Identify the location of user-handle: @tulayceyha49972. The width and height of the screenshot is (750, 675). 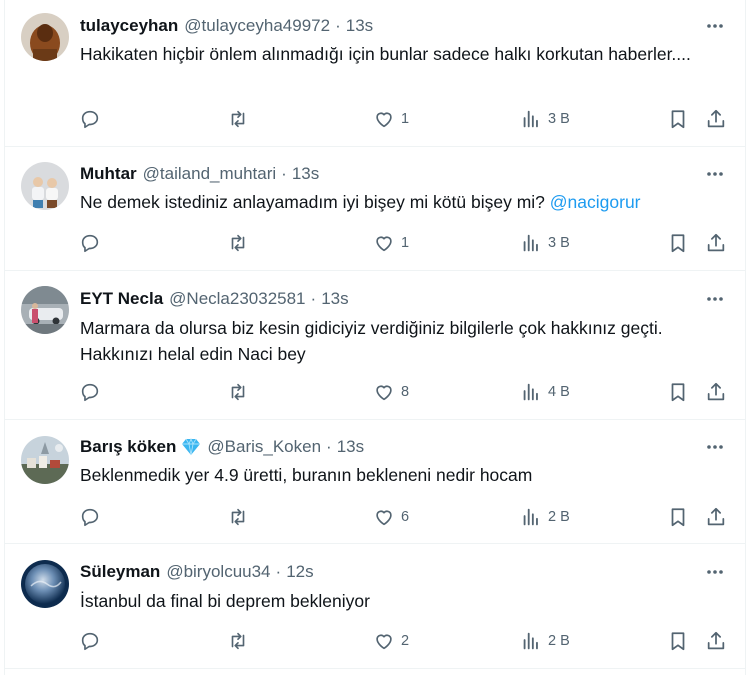
(257, 26).